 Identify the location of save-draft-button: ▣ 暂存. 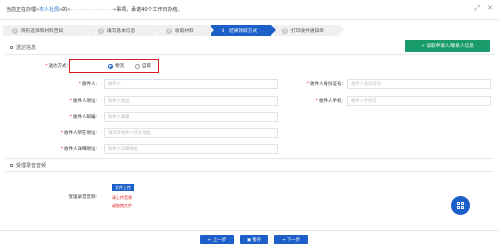
(254, 239).